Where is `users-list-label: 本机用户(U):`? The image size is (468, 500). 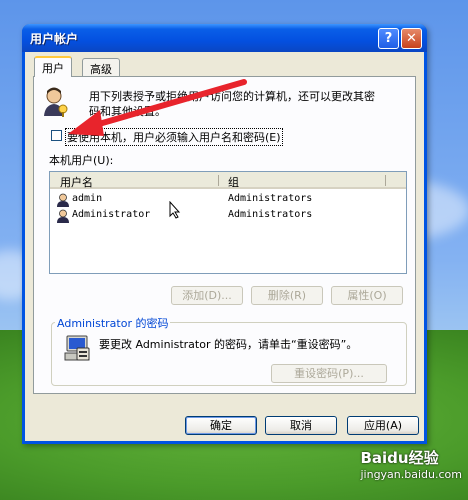
users-list-label: 本机用户(U): is located at coordinates (81, 160).